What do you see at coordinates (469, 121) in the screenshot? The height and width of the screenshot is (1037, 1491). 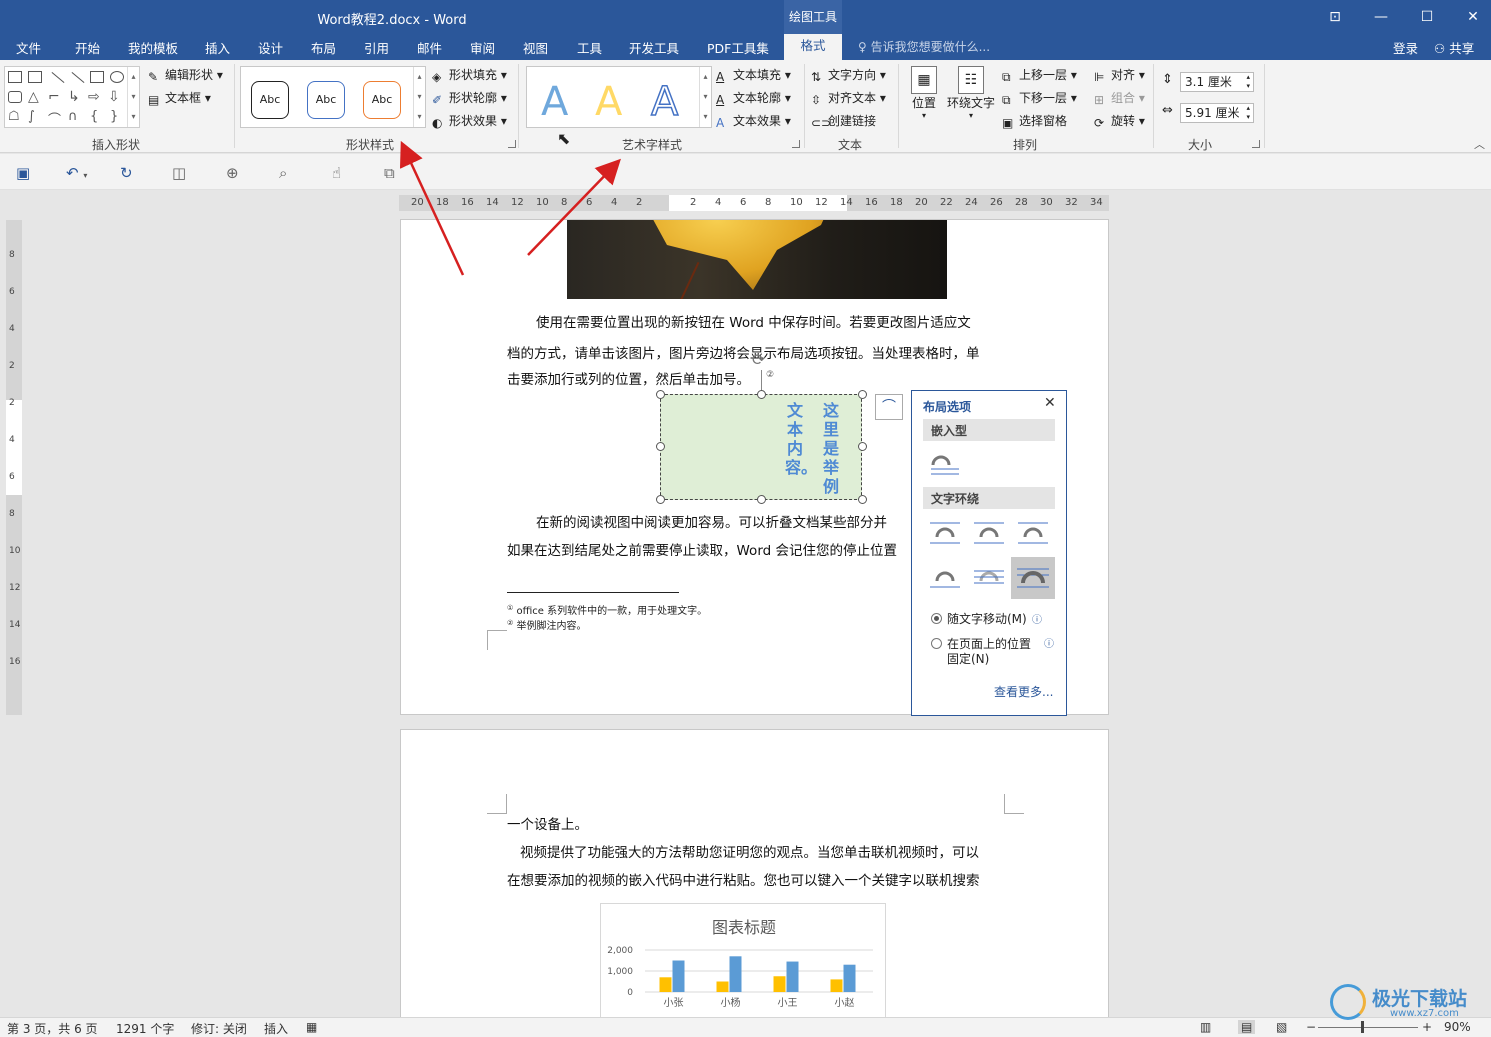 I see `shape-effects-button: ◐ 形状效果 ▾` at bounding box center [469, 121].